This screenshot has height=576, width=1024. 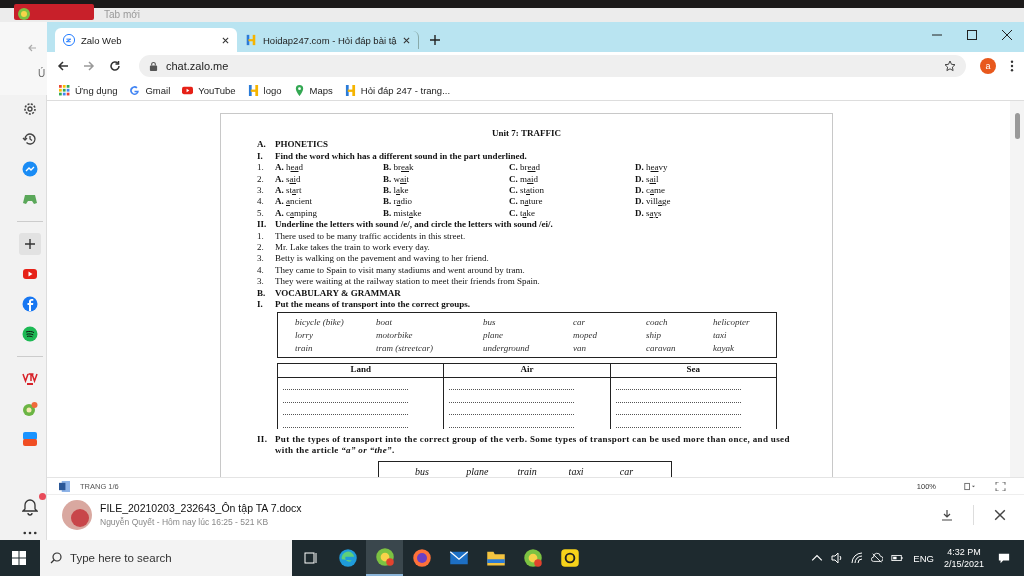 What do you see at coordinates (435, 40) in the screenshot?
I see `plus-icon` at bounding box center [435, 40].